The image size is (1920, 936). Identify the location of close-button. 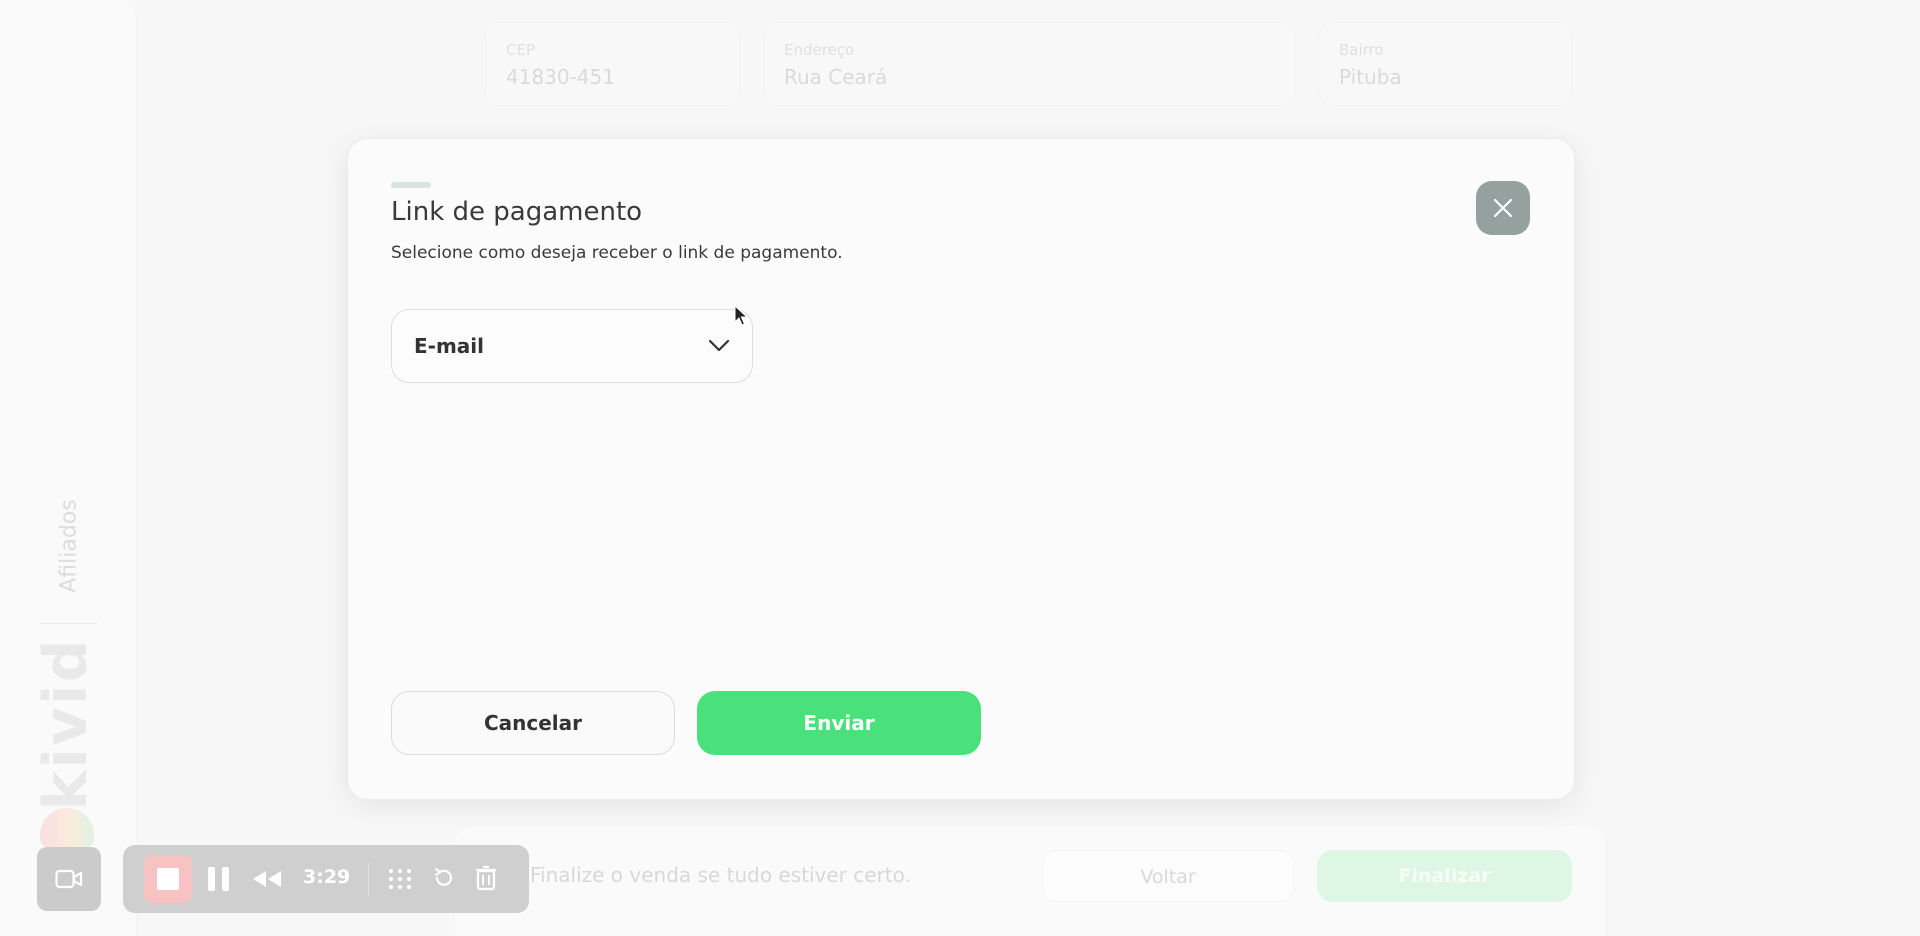
(1503, 208).